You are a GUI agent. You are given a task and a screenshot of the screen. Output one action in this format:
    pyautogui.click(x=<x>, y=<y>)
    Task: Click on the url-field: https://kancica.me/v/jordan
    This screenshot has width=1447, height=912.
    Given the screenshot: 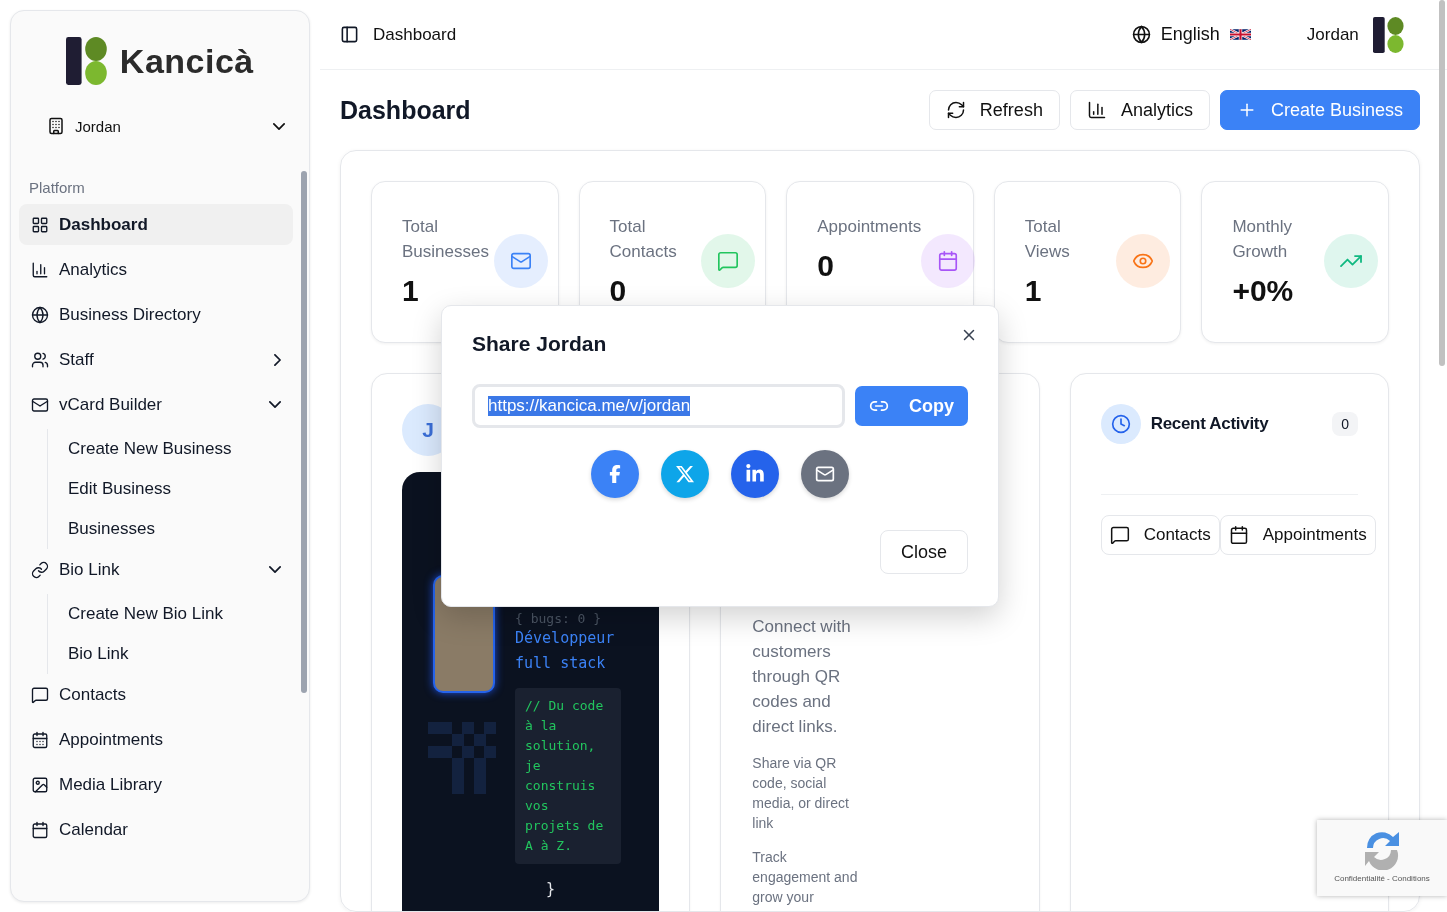 What is the action you would take?
    pyautogui.click(x=658, y=406)
    